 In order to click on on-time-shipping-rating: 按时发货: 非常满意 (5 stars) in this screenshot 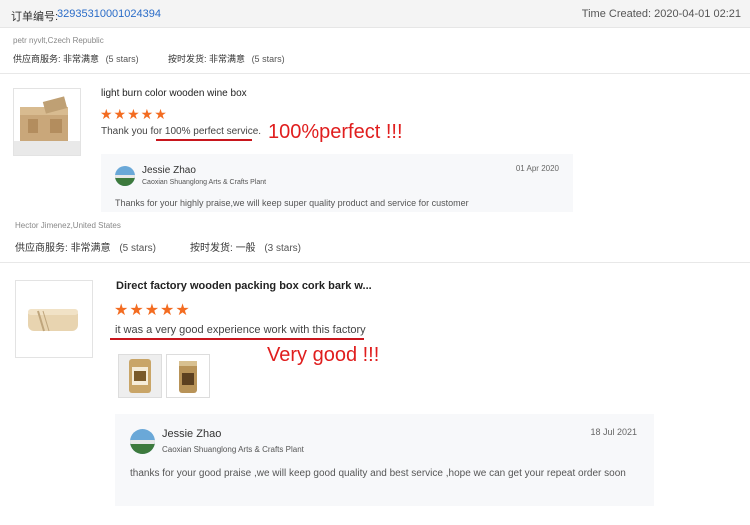, I will do `click(226, 58)`.